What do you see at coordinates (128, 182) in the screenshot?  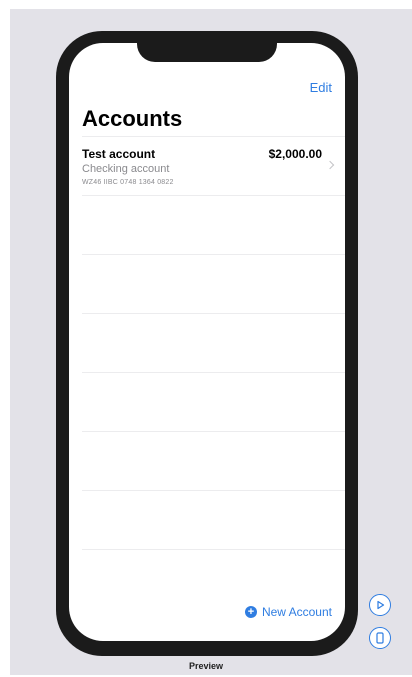 I see `account-iban: WZ46 IIBC 0748 1364 0822` at bounding box center [128, 182].